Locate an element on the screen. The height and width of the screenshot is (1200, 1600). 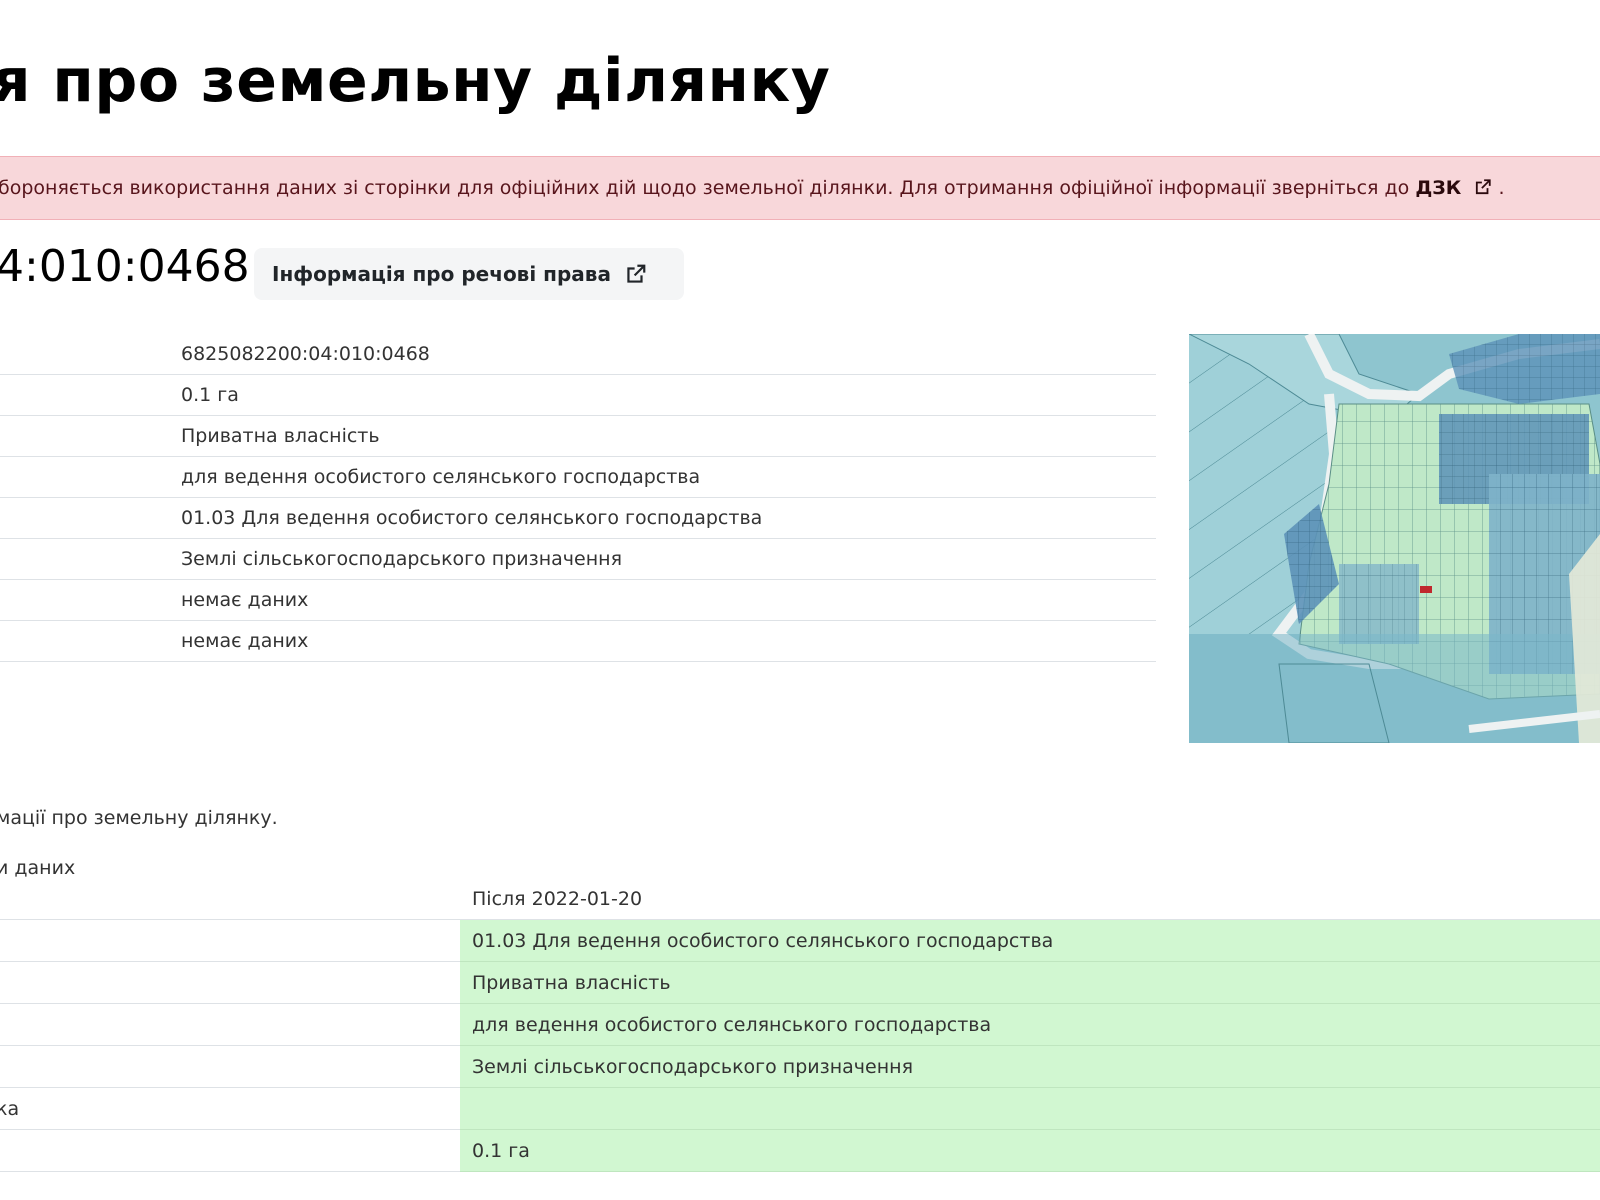
page-title: я про земельну ділянку is located at coordinates (415, 81).